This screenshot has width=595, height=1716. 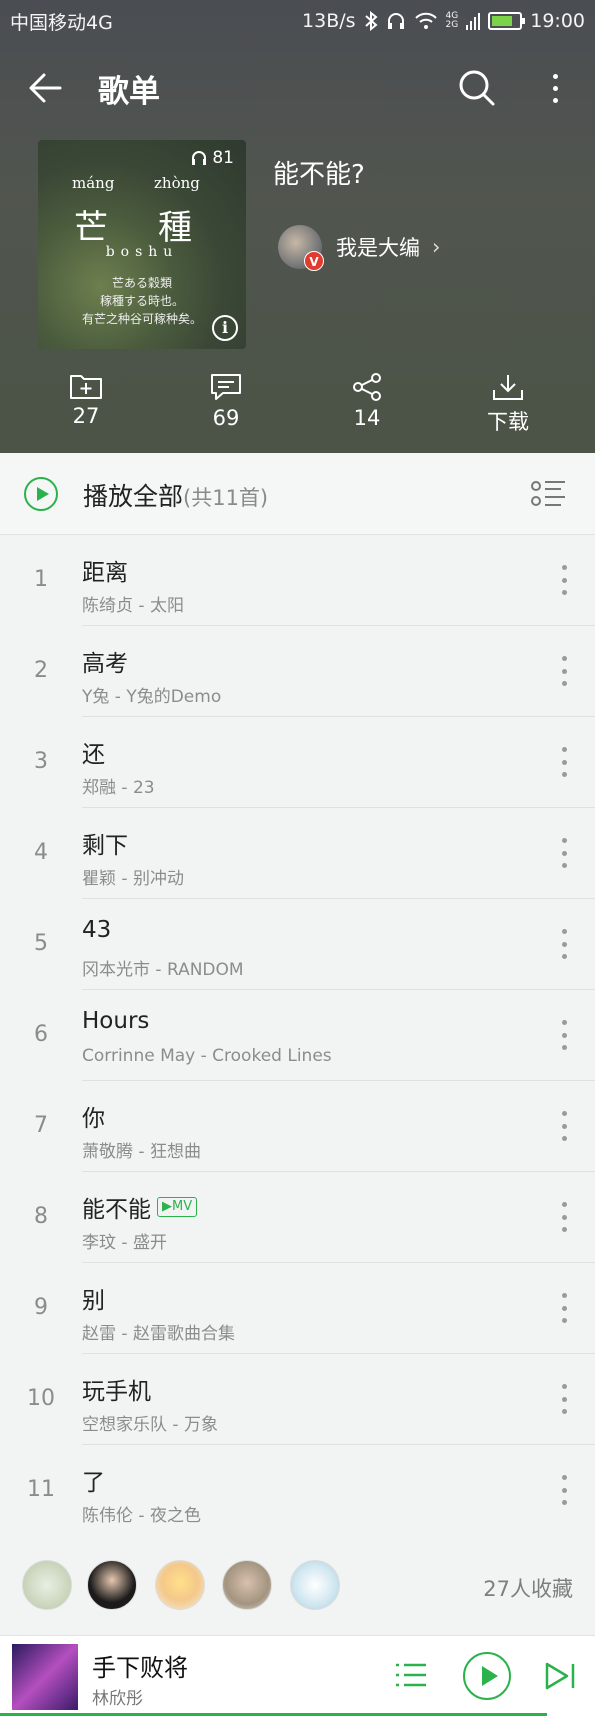 What do you see at coordinates (141, 283) in the screenshot?
I see `cover-poem-line: 芒ある穀類` at bounding box center [141, 283].